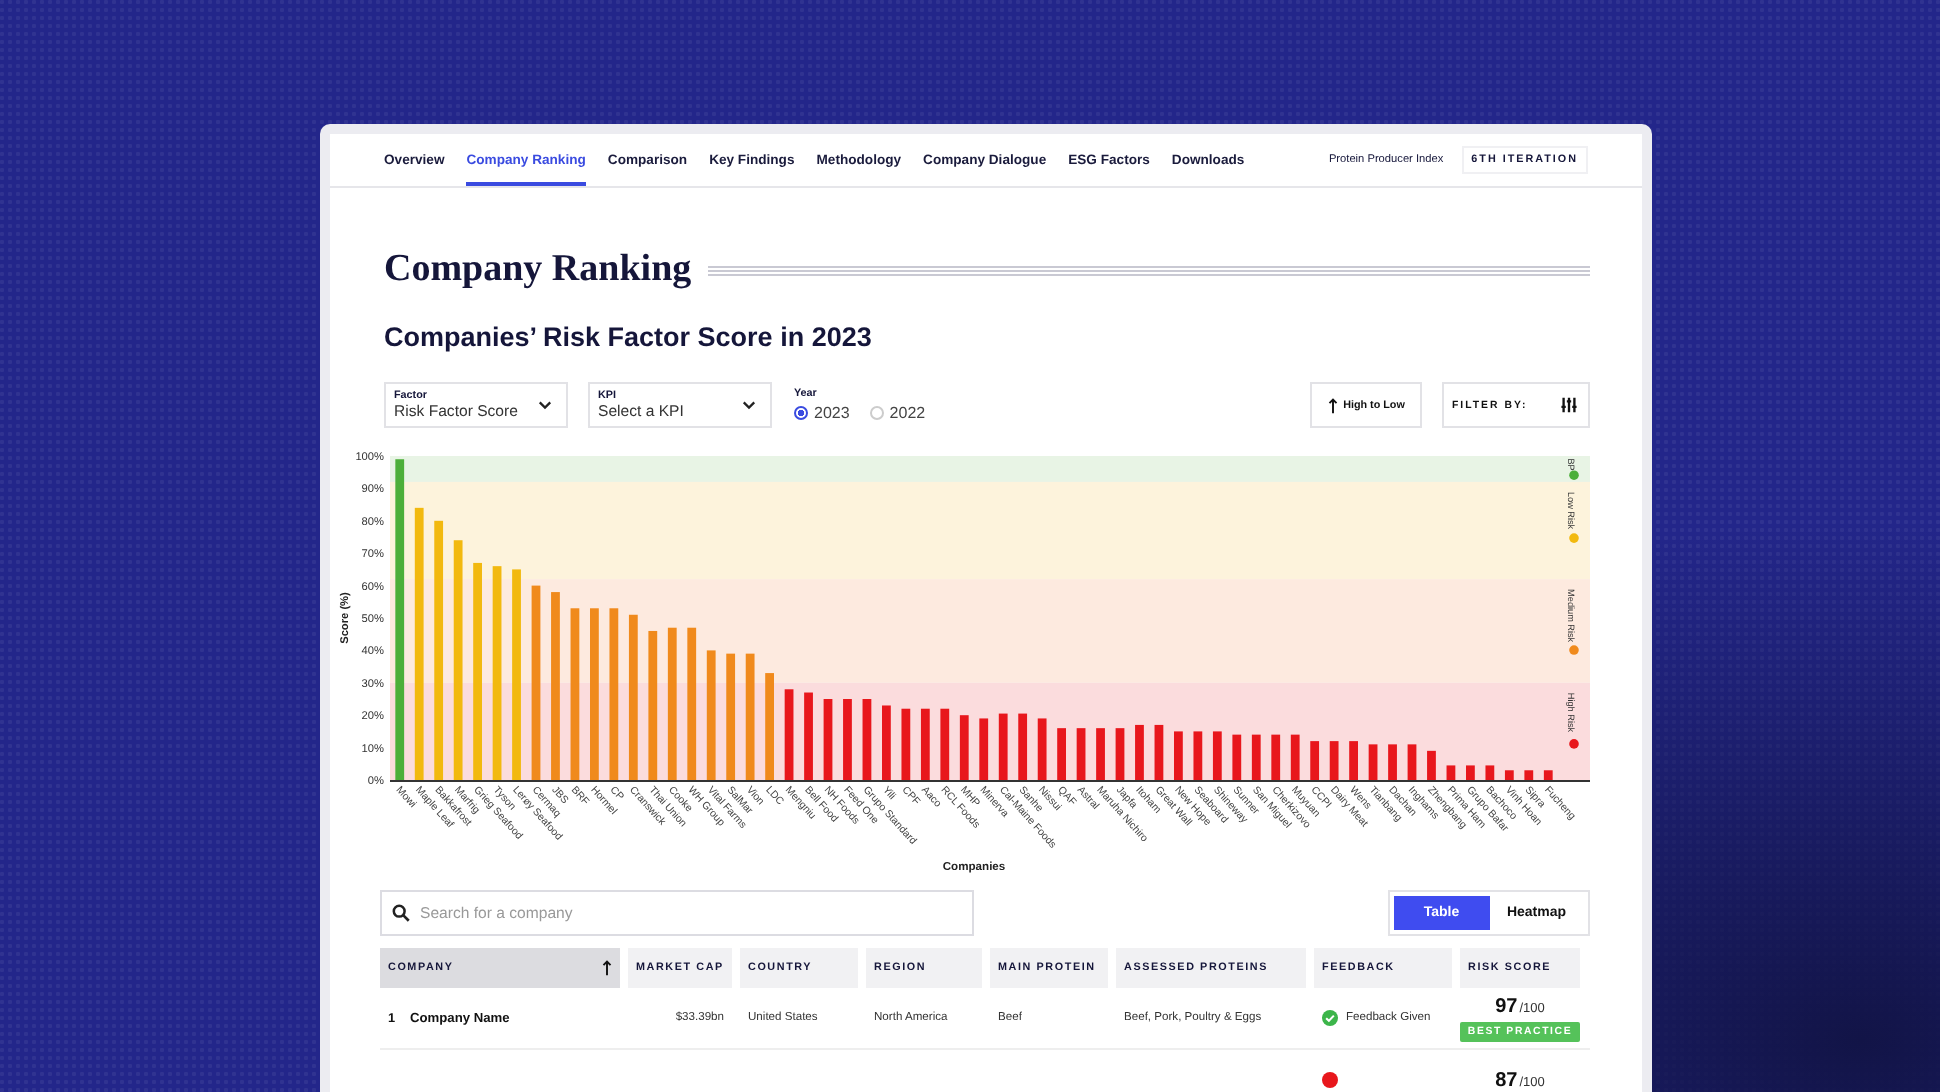 The width and height of the screenshot is (1940, 1092). I want to click on risk-score: 97, so click(1506, 1006).